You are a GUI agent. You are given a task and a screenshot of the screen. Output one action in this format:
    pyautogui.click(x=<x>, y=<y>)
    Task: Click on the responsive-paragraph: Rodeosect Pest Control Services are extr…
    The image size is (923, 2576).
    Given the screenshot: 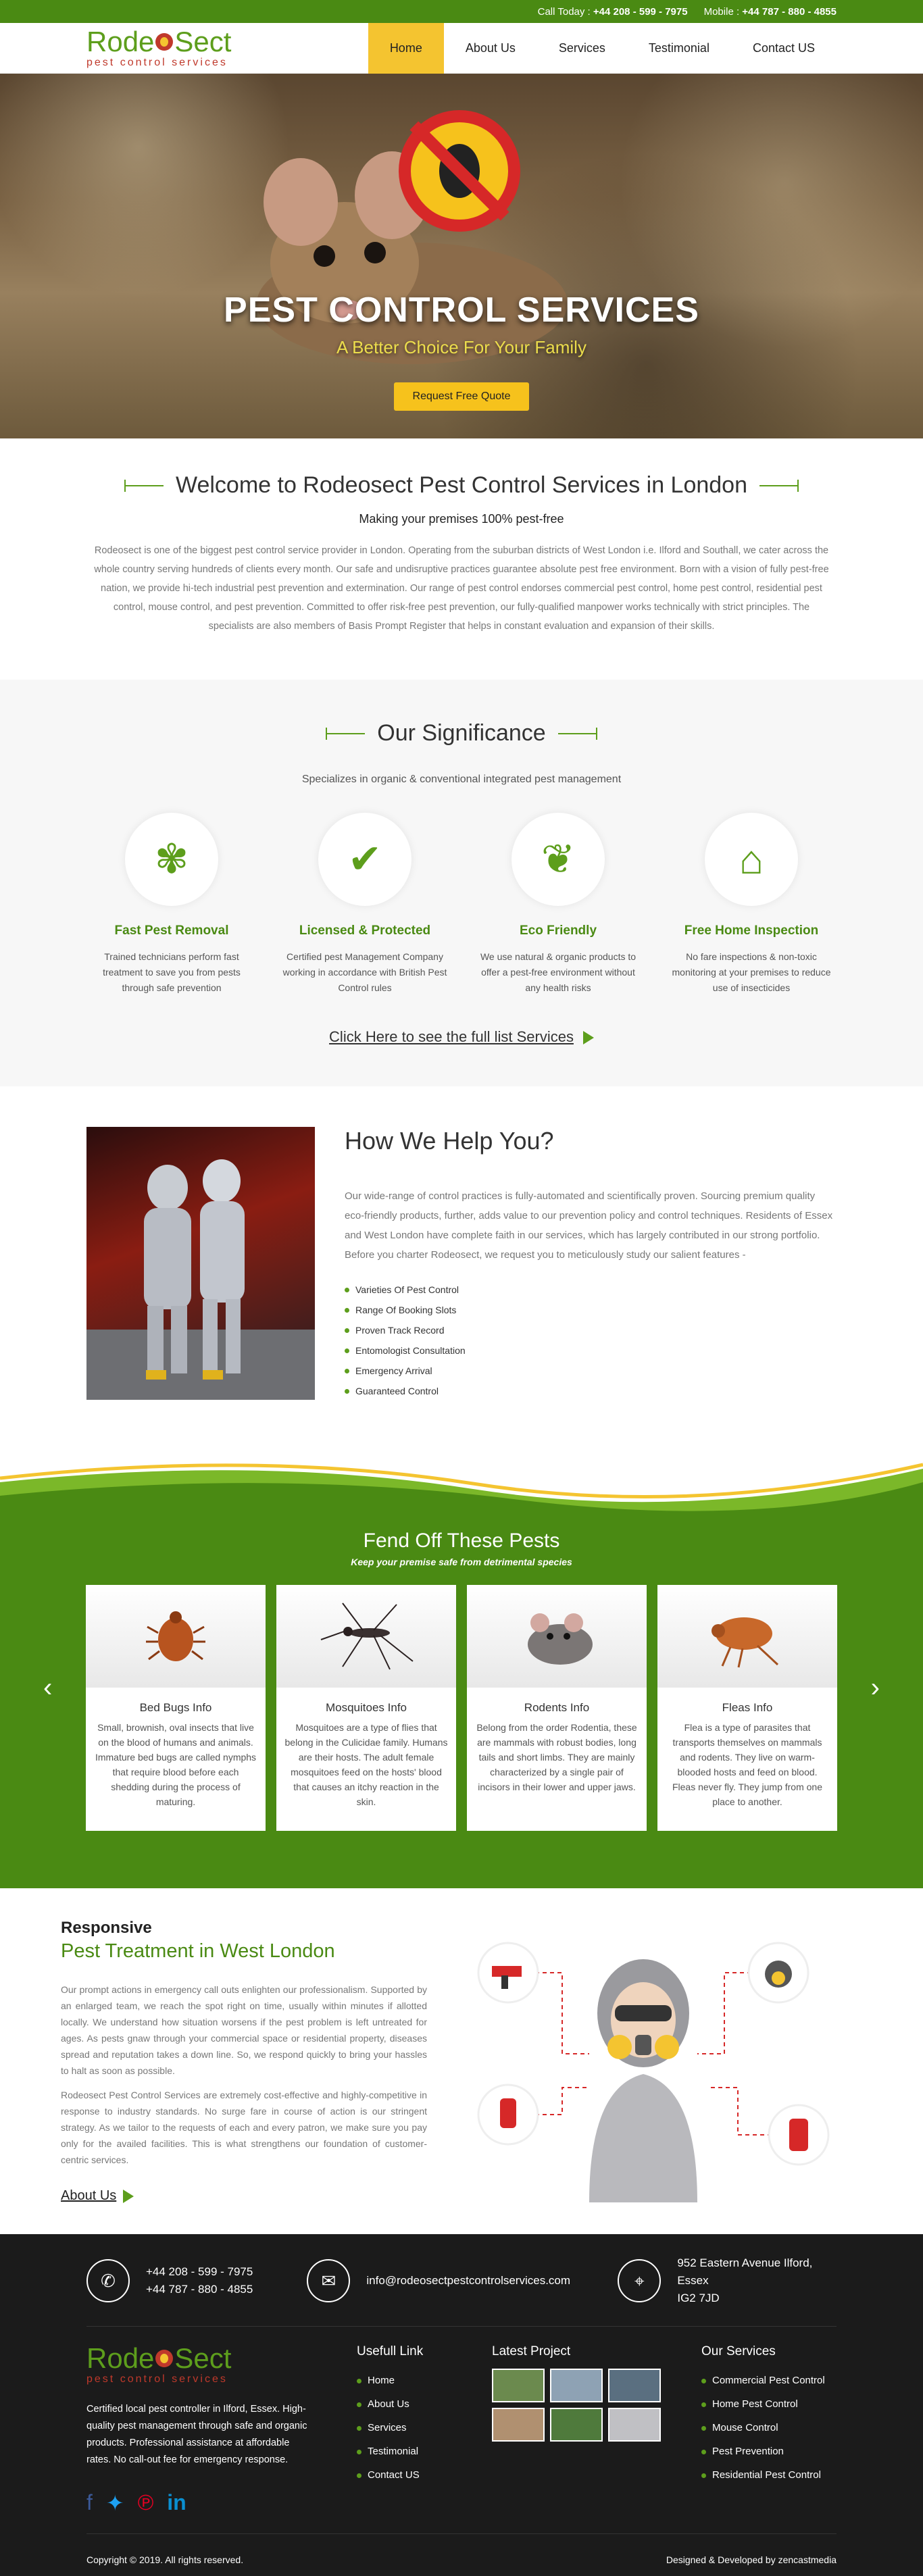 What is the action you would take?
    pyautogui.click(x=244, y=2127)
    